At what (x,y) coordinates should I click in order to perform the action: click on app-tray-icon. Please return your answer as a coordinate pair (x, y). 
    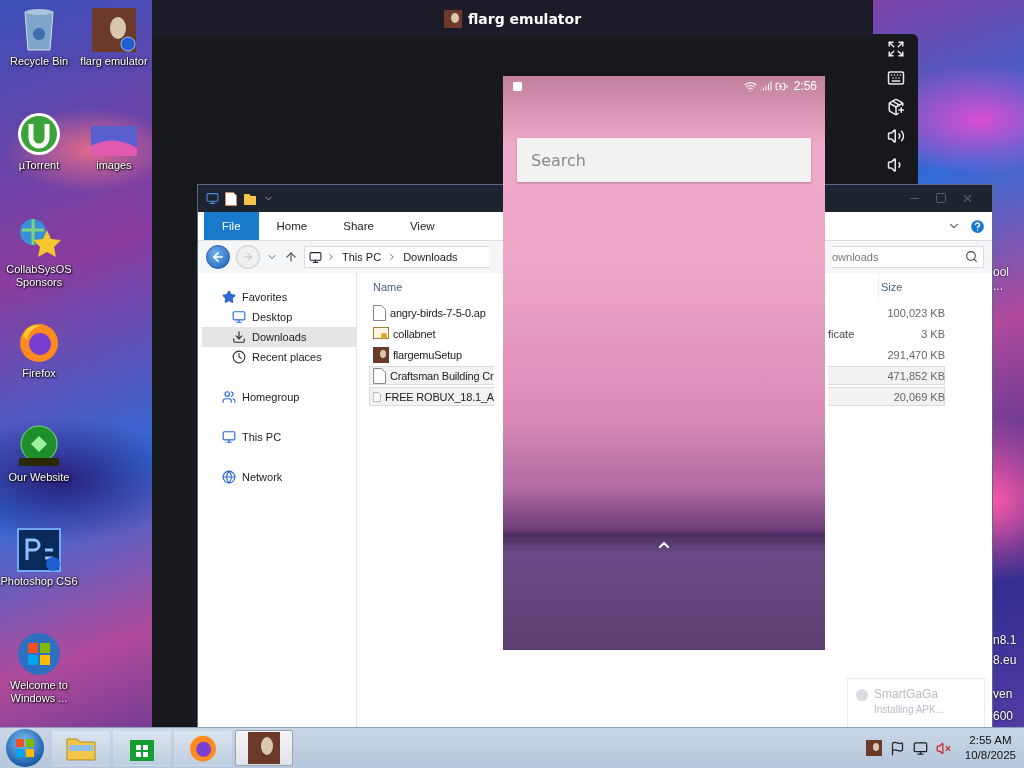
    Looking at the image, I should click on (873, 748).